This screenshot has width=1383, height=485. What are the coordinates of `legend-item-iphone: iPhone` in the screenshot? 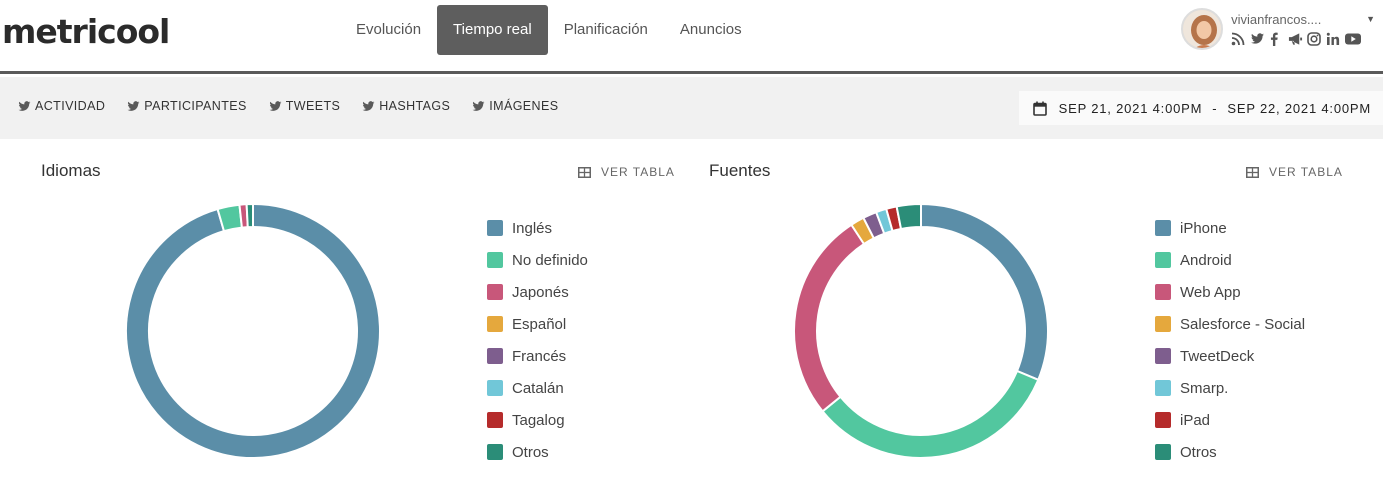 It's located at (1230, 228).